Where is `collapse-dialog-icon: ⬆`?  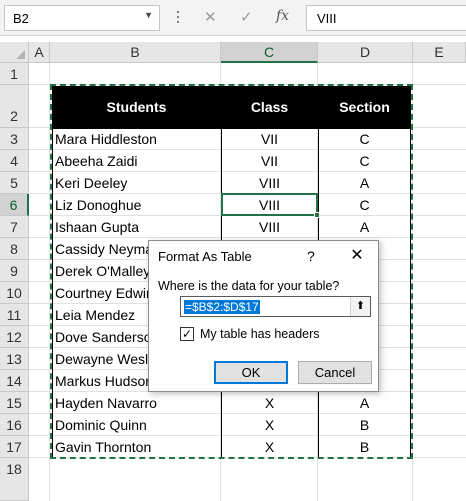
collapse-dialog-icon: ⬆ is located at coordinates (360, 306).